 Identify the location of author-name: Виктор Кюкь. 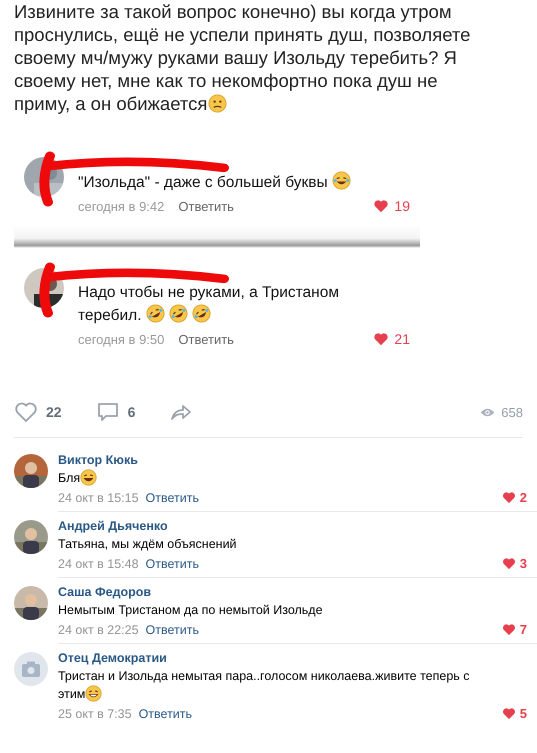
(292, 460).